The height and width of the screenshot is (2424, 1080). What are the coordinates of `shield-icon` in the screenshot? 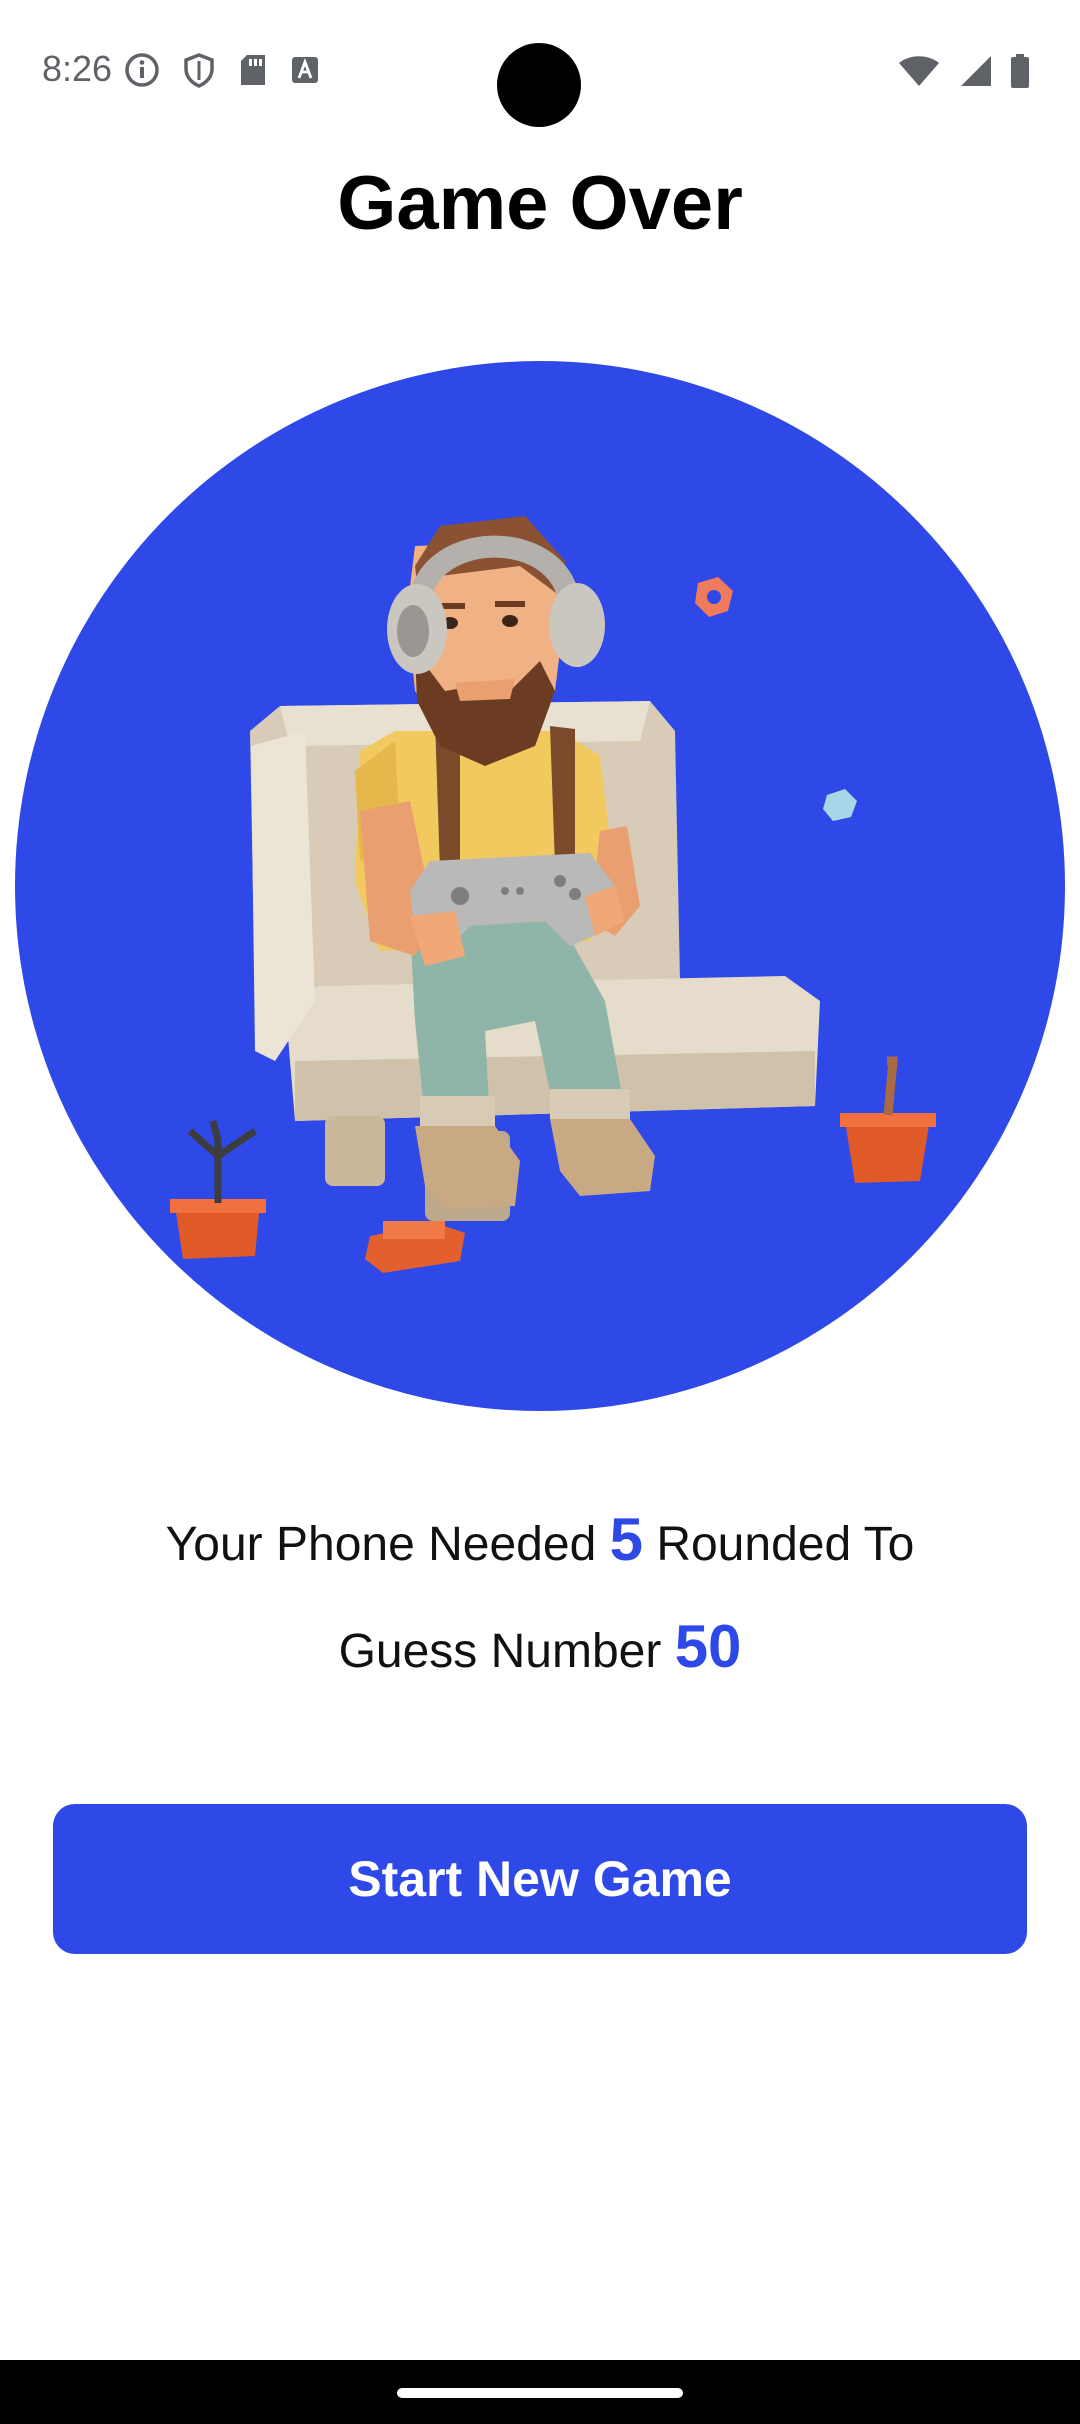 It's located at (199, 70).